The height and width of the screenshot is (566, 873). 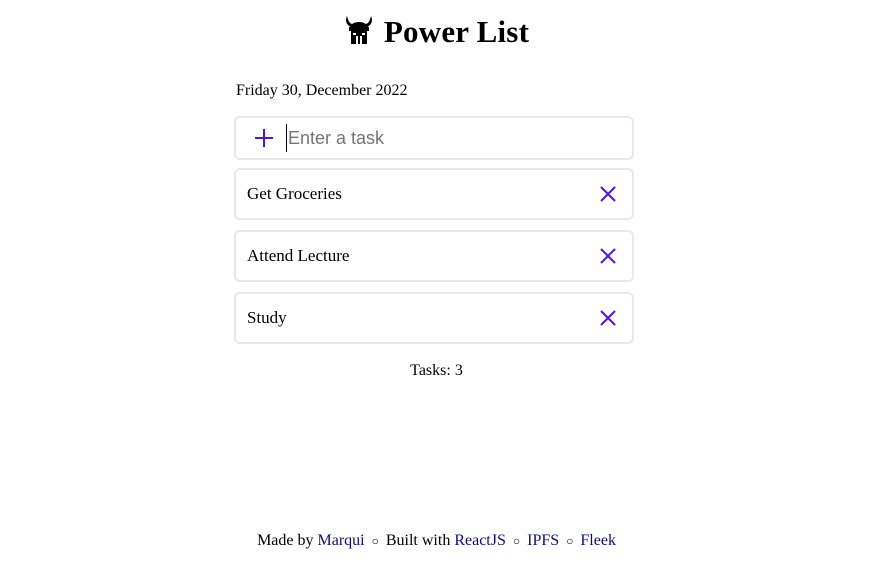 I want to click on app-header: Power List, so click(x=436, y=32).